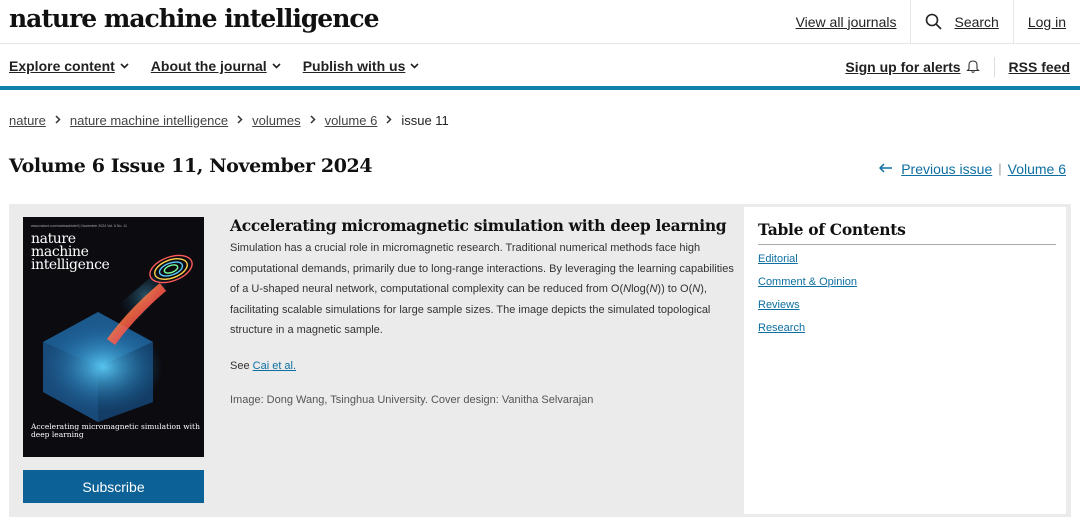 The width and height of the screenshot is (1080, 519). I want to click on journal-logo: nature machine intelligence, so click(194, 18).